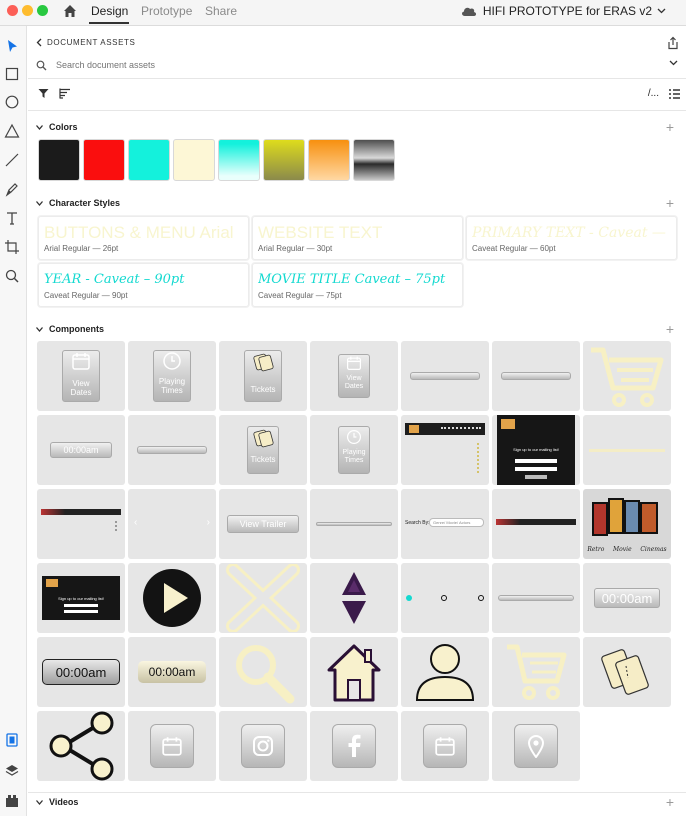  I want to click on chevron-left-icon: ‹, so click(136, 522).